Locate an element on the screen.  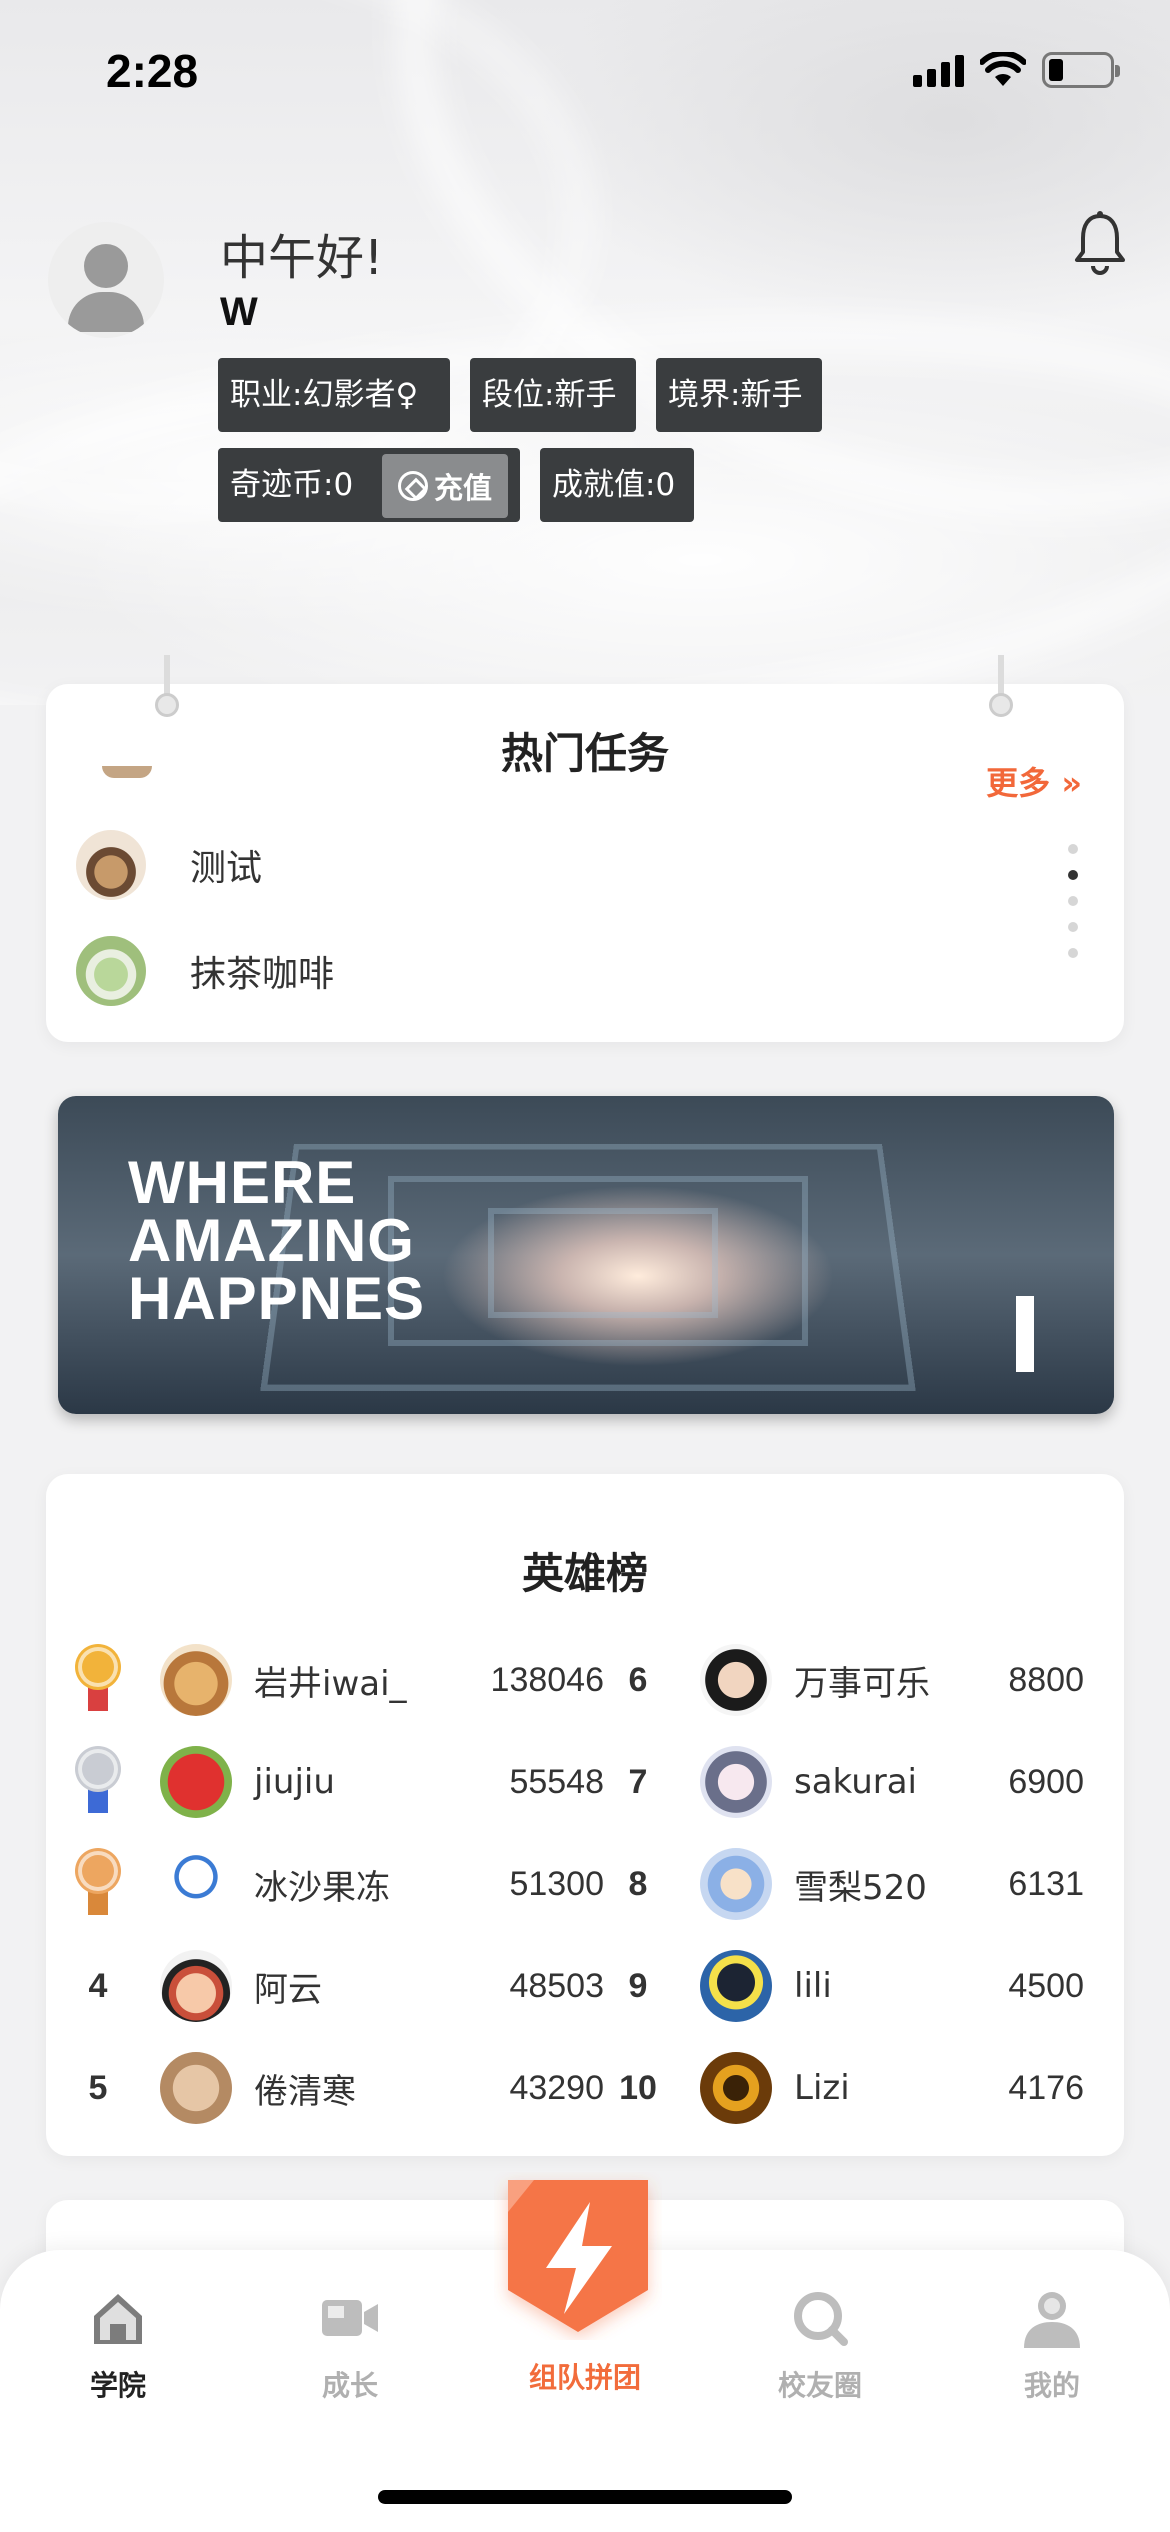
silver-medal-icon is located at coordinates (98, 1782).